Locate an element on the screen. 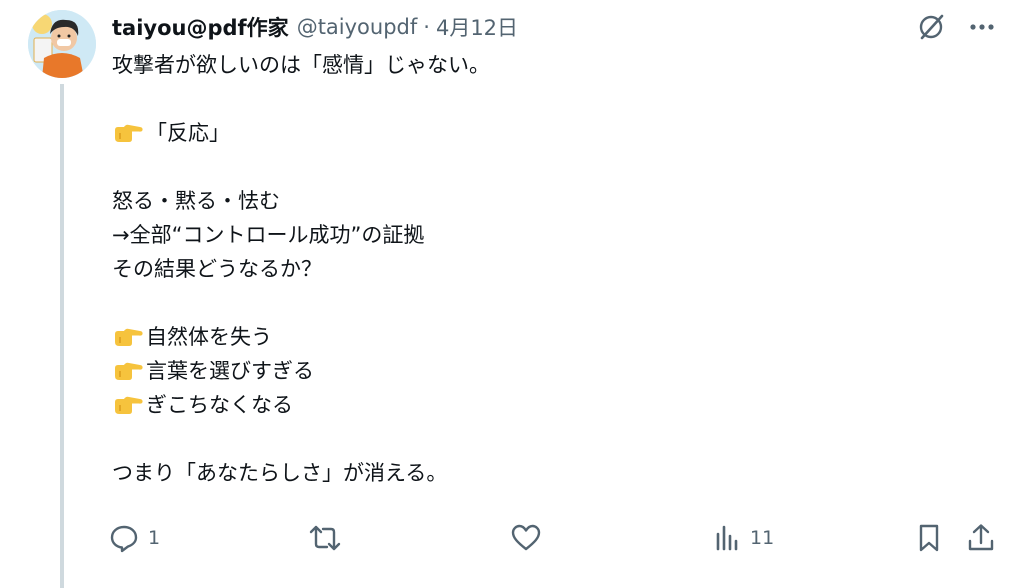 The height and width of the screenshot is (588, 1024). reply-icon is located at coordinates (124, 538).